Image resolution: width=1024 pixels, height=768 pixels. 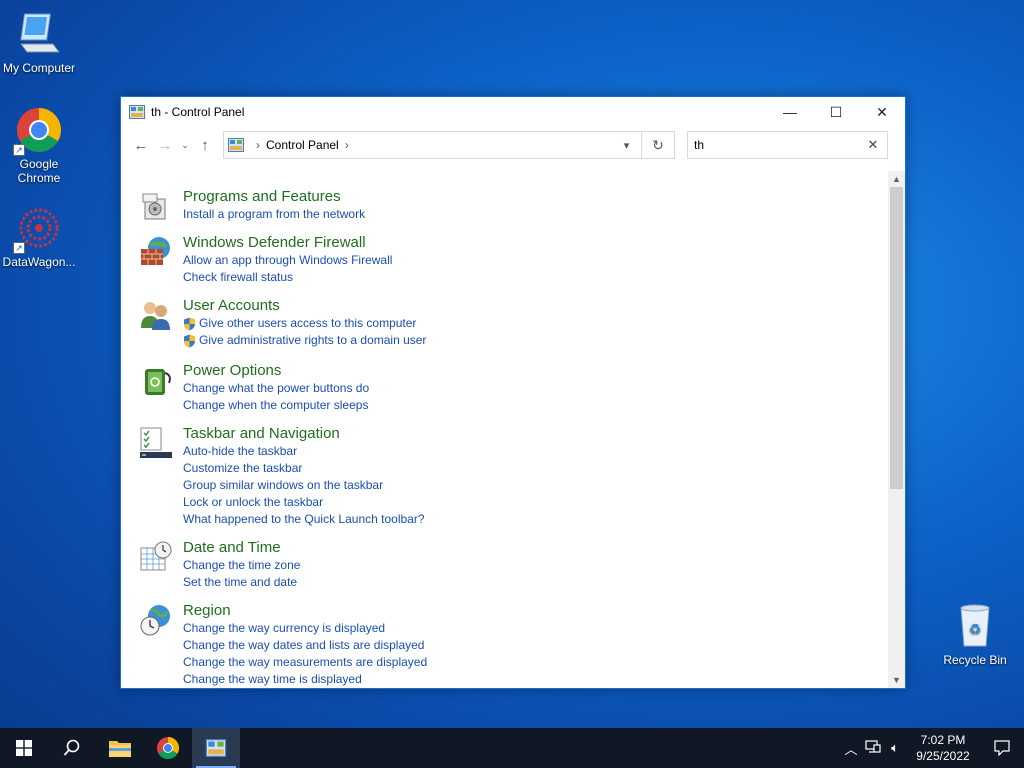 What do you see at coordinates (305, 679) in the screenshot?
I see `task-link: Change the way time is displayed` at bounding box center [305, 679].